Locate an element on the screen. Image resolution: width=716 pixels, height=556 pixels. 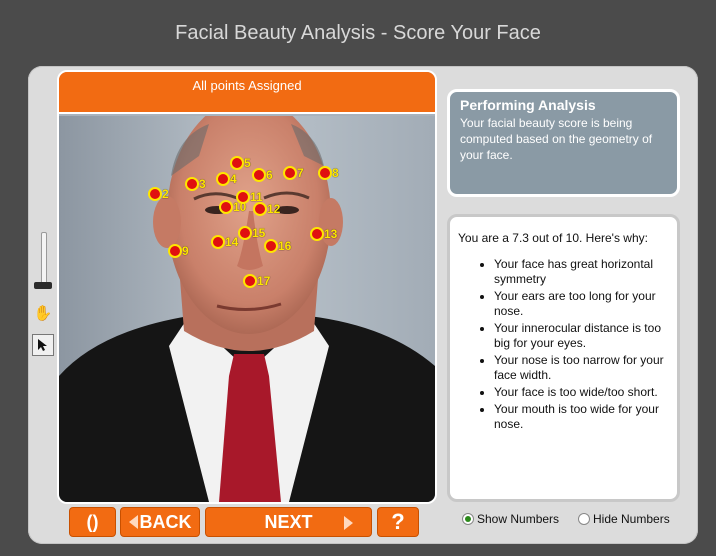
radio-unselected-icon is located at coordinates (584, 519).